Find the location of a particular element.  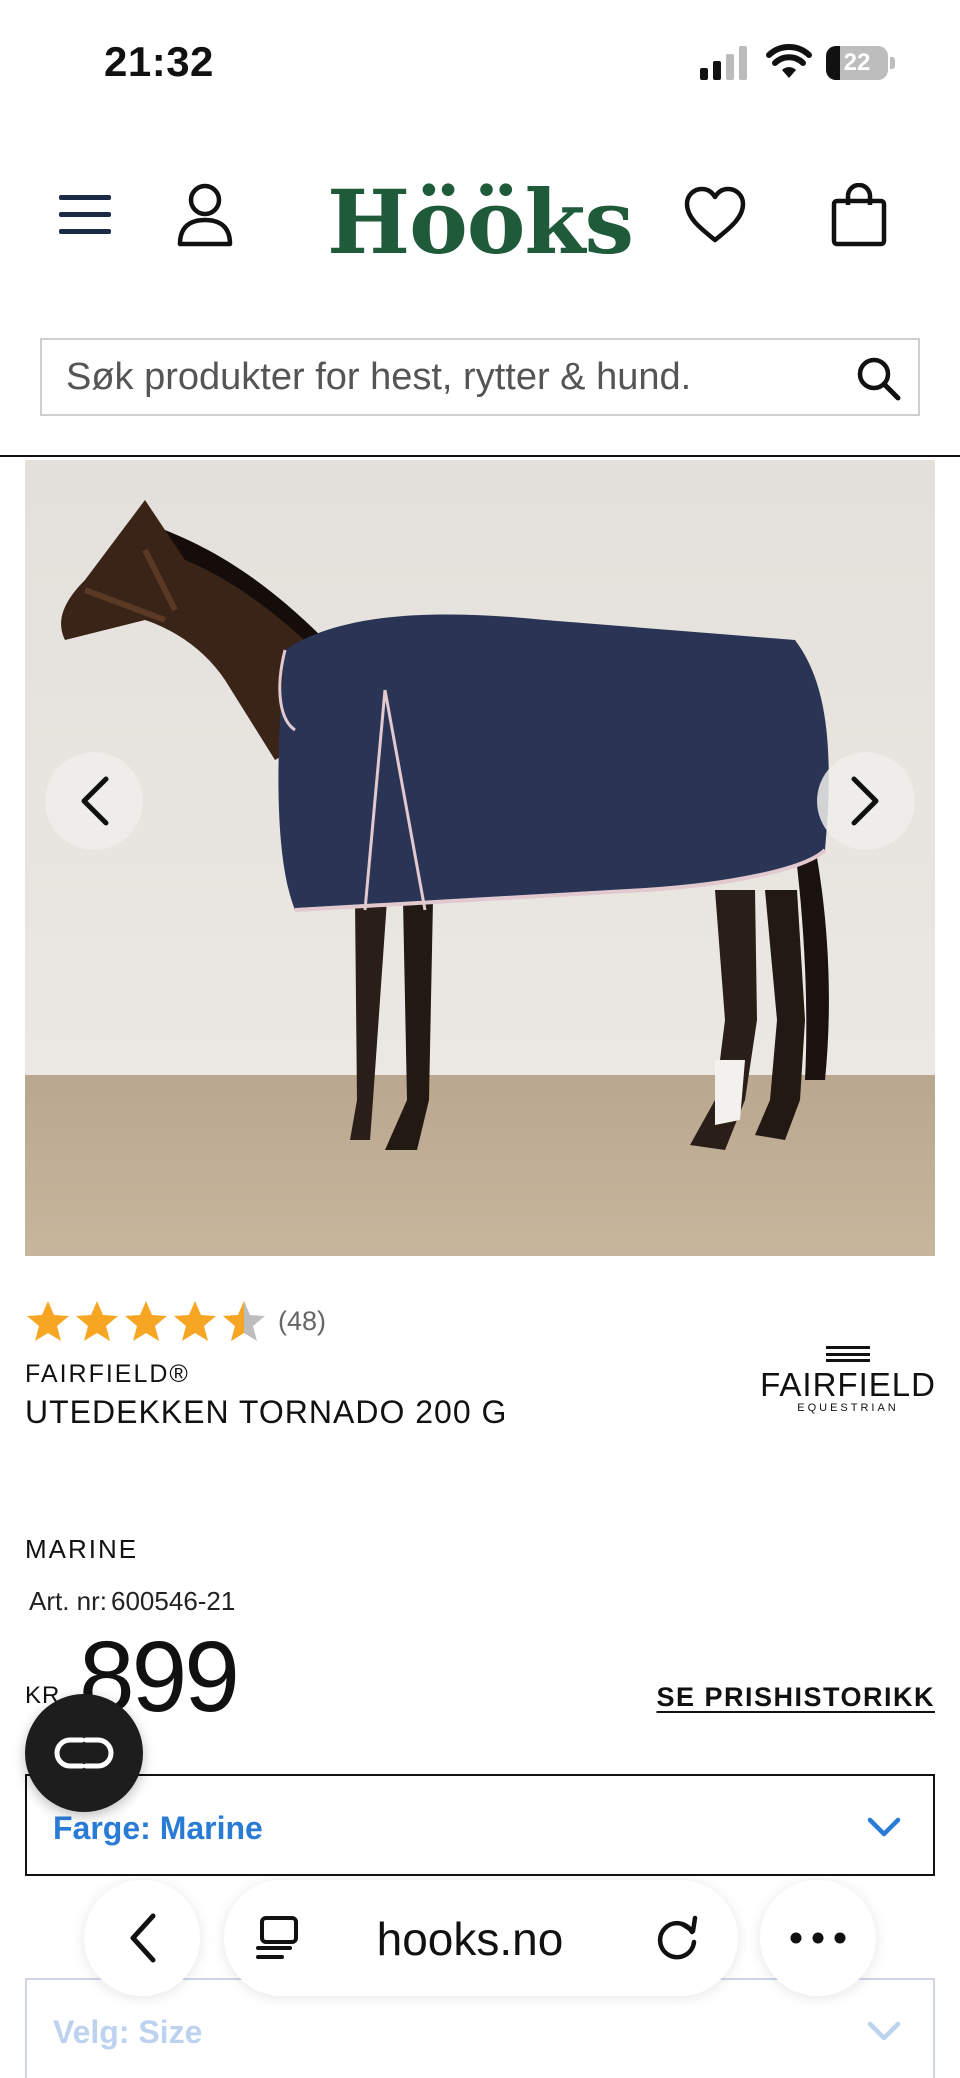

battery-percentage: 22 is located at coordinates (857, 62).